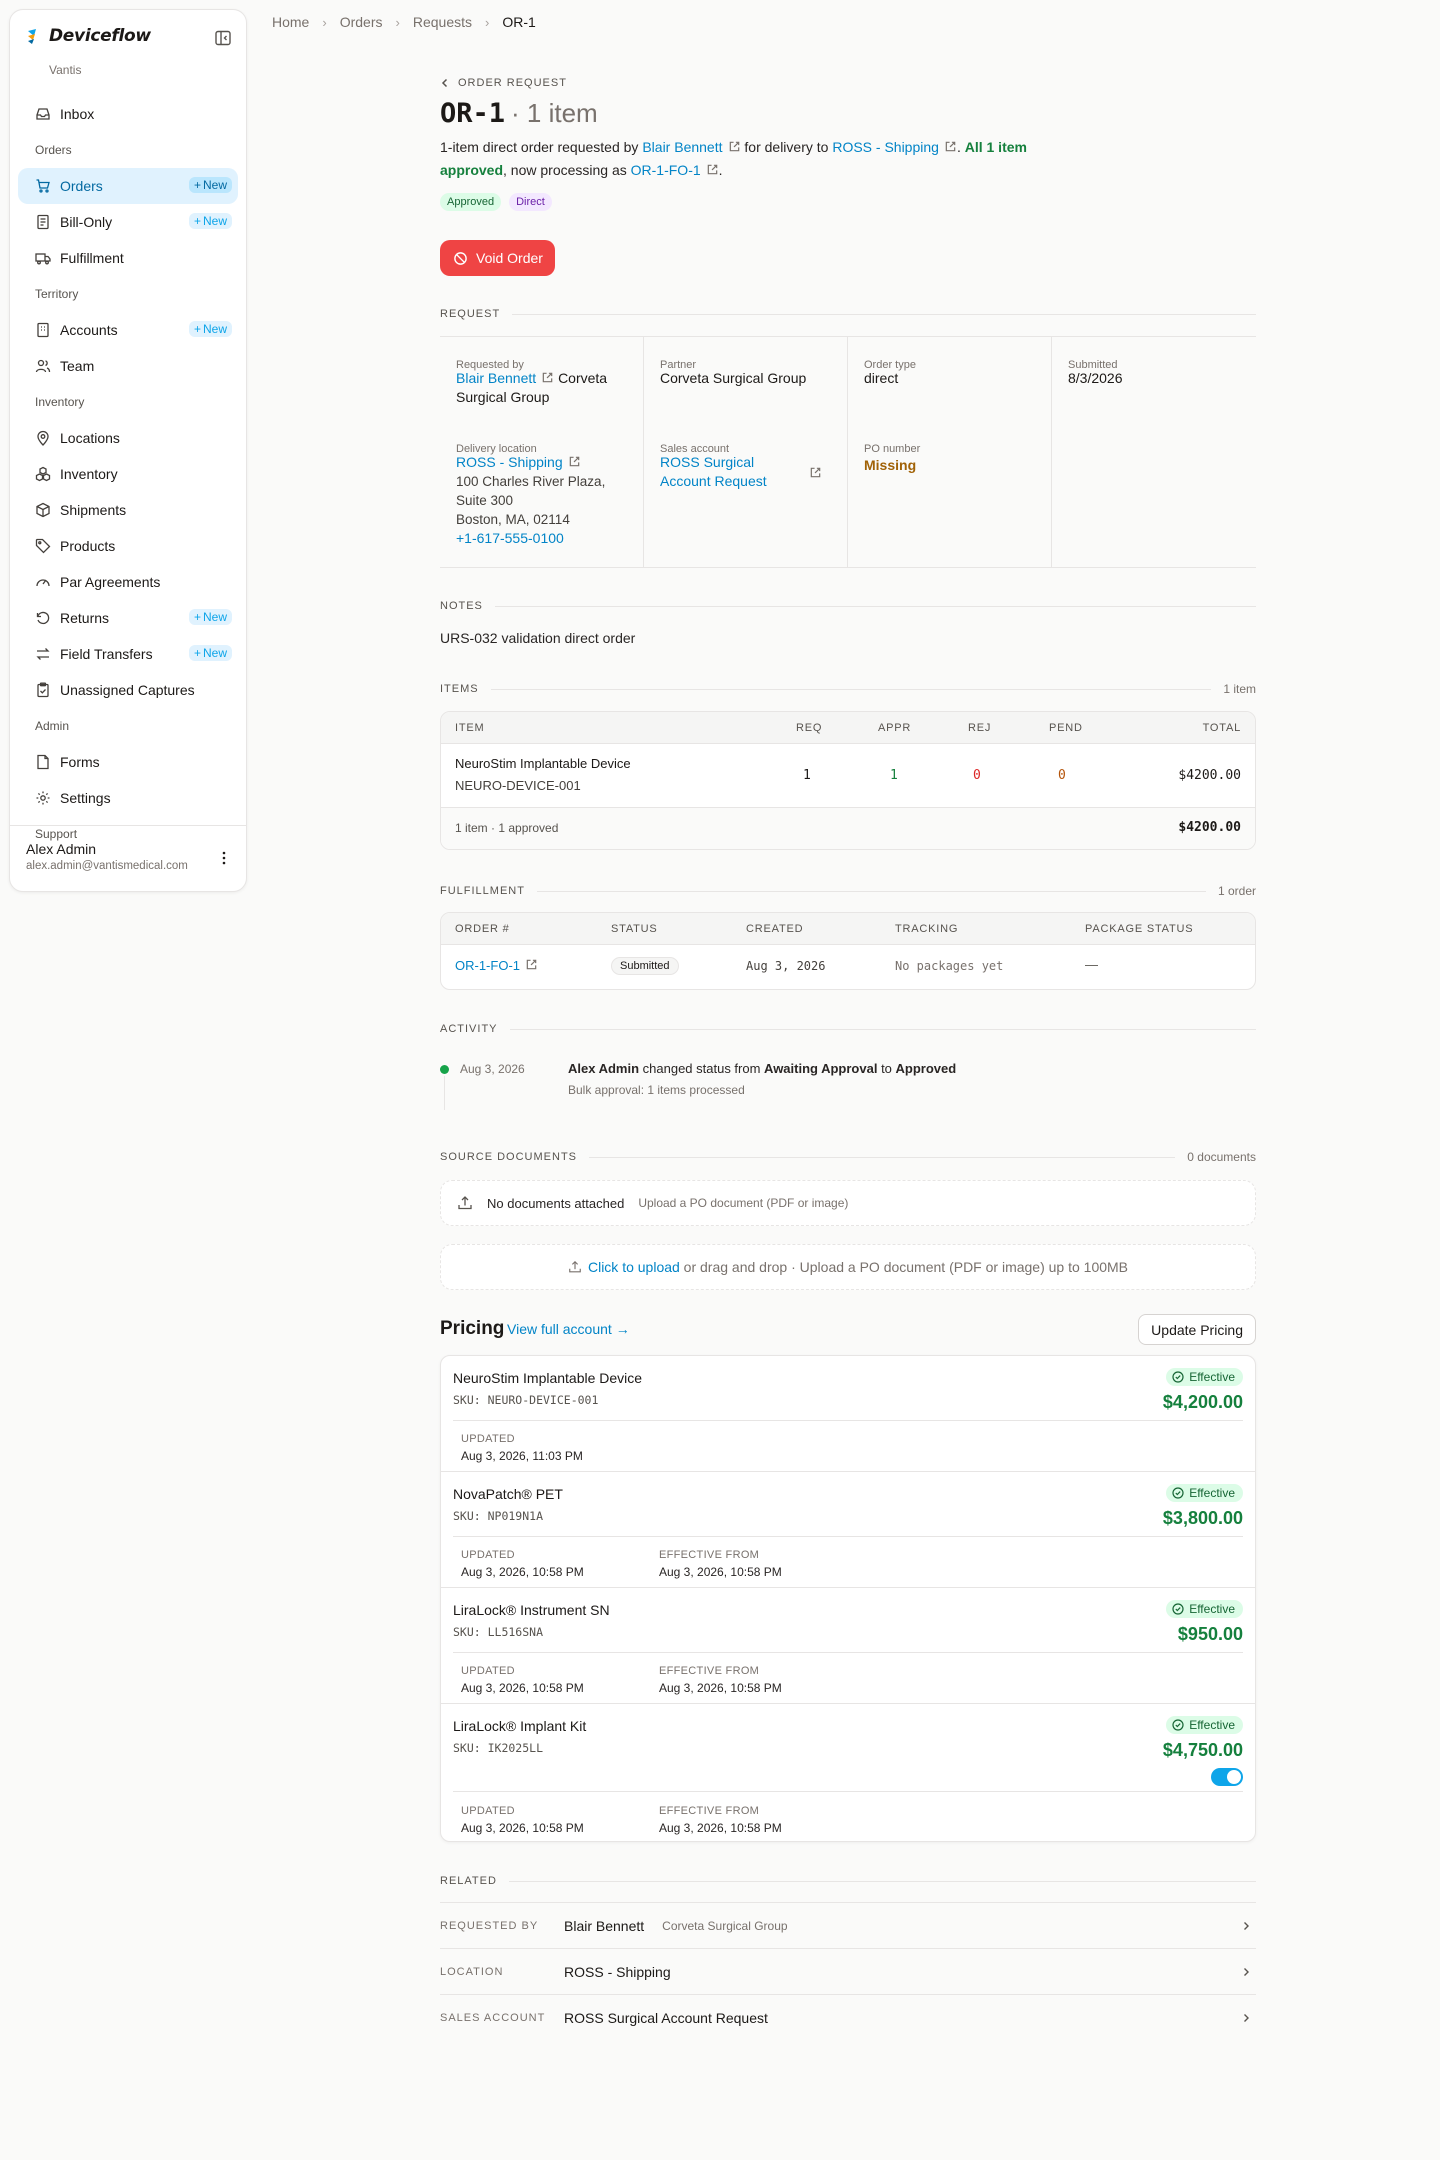 This screenshot has width=1440, height=2160. Describe the element at coordinates (503, 83) in the screenshot. I see `back-to-order-requests: Order Request` at that location.